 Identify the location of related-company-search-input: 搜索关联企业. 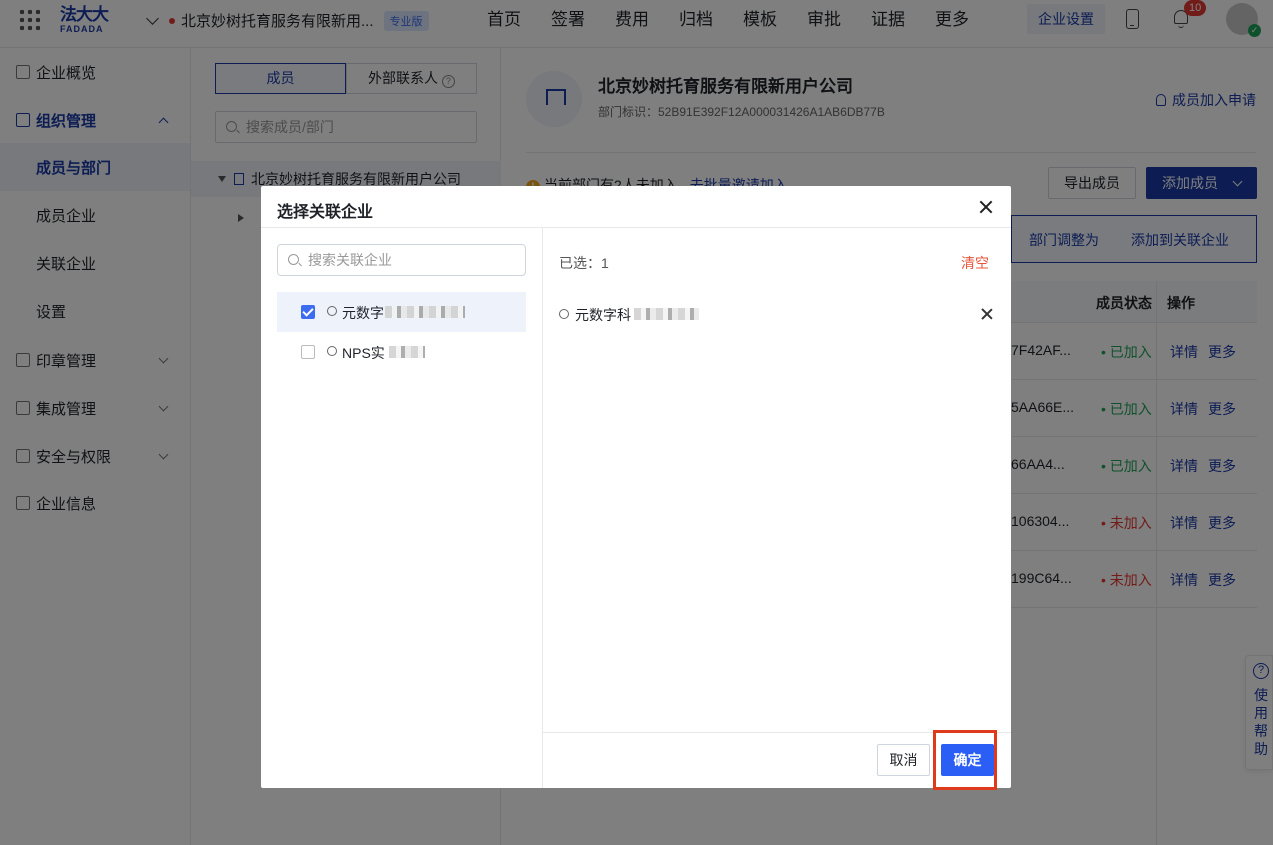
(401, 260).